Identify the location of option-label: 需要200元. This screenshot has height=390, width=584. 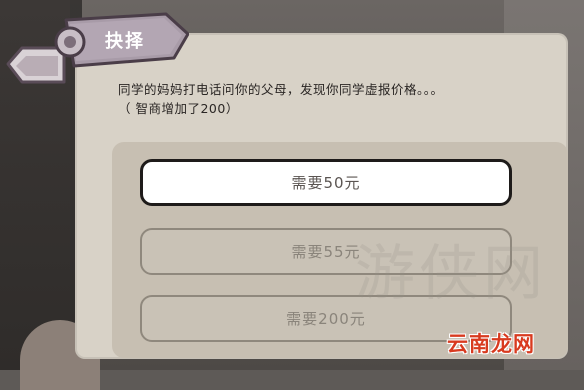
(326, 319).